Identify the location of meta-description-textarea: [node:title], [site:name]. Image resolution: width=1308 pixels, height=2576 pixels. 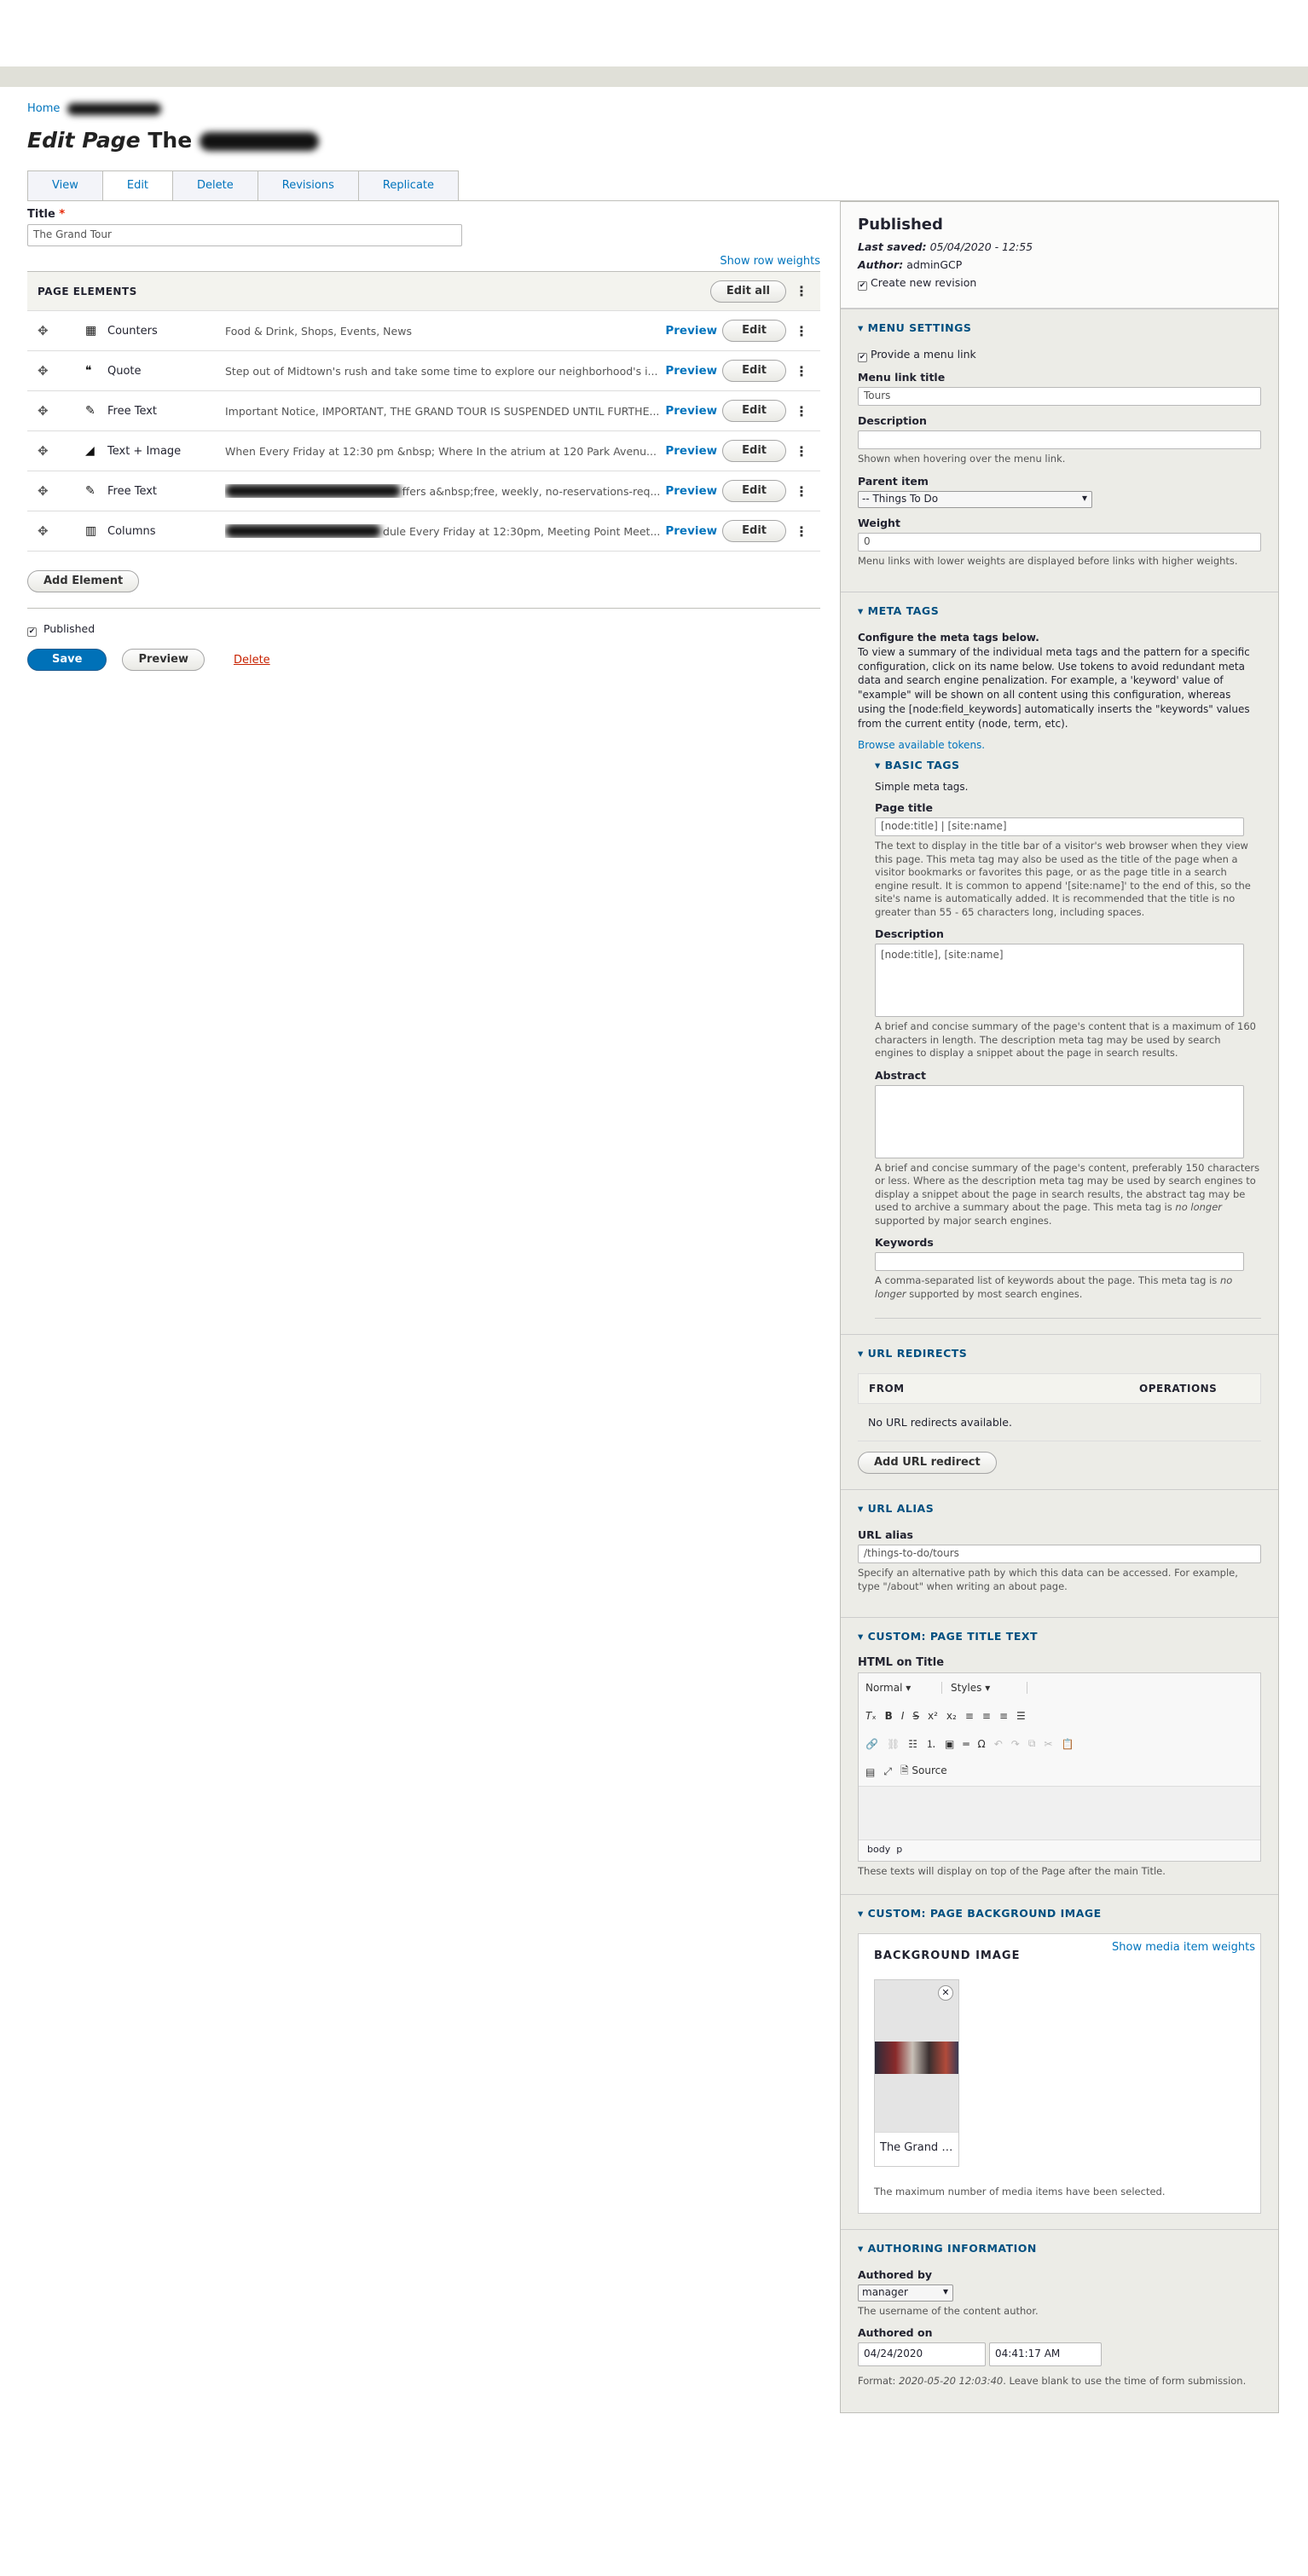
(1059, 981).